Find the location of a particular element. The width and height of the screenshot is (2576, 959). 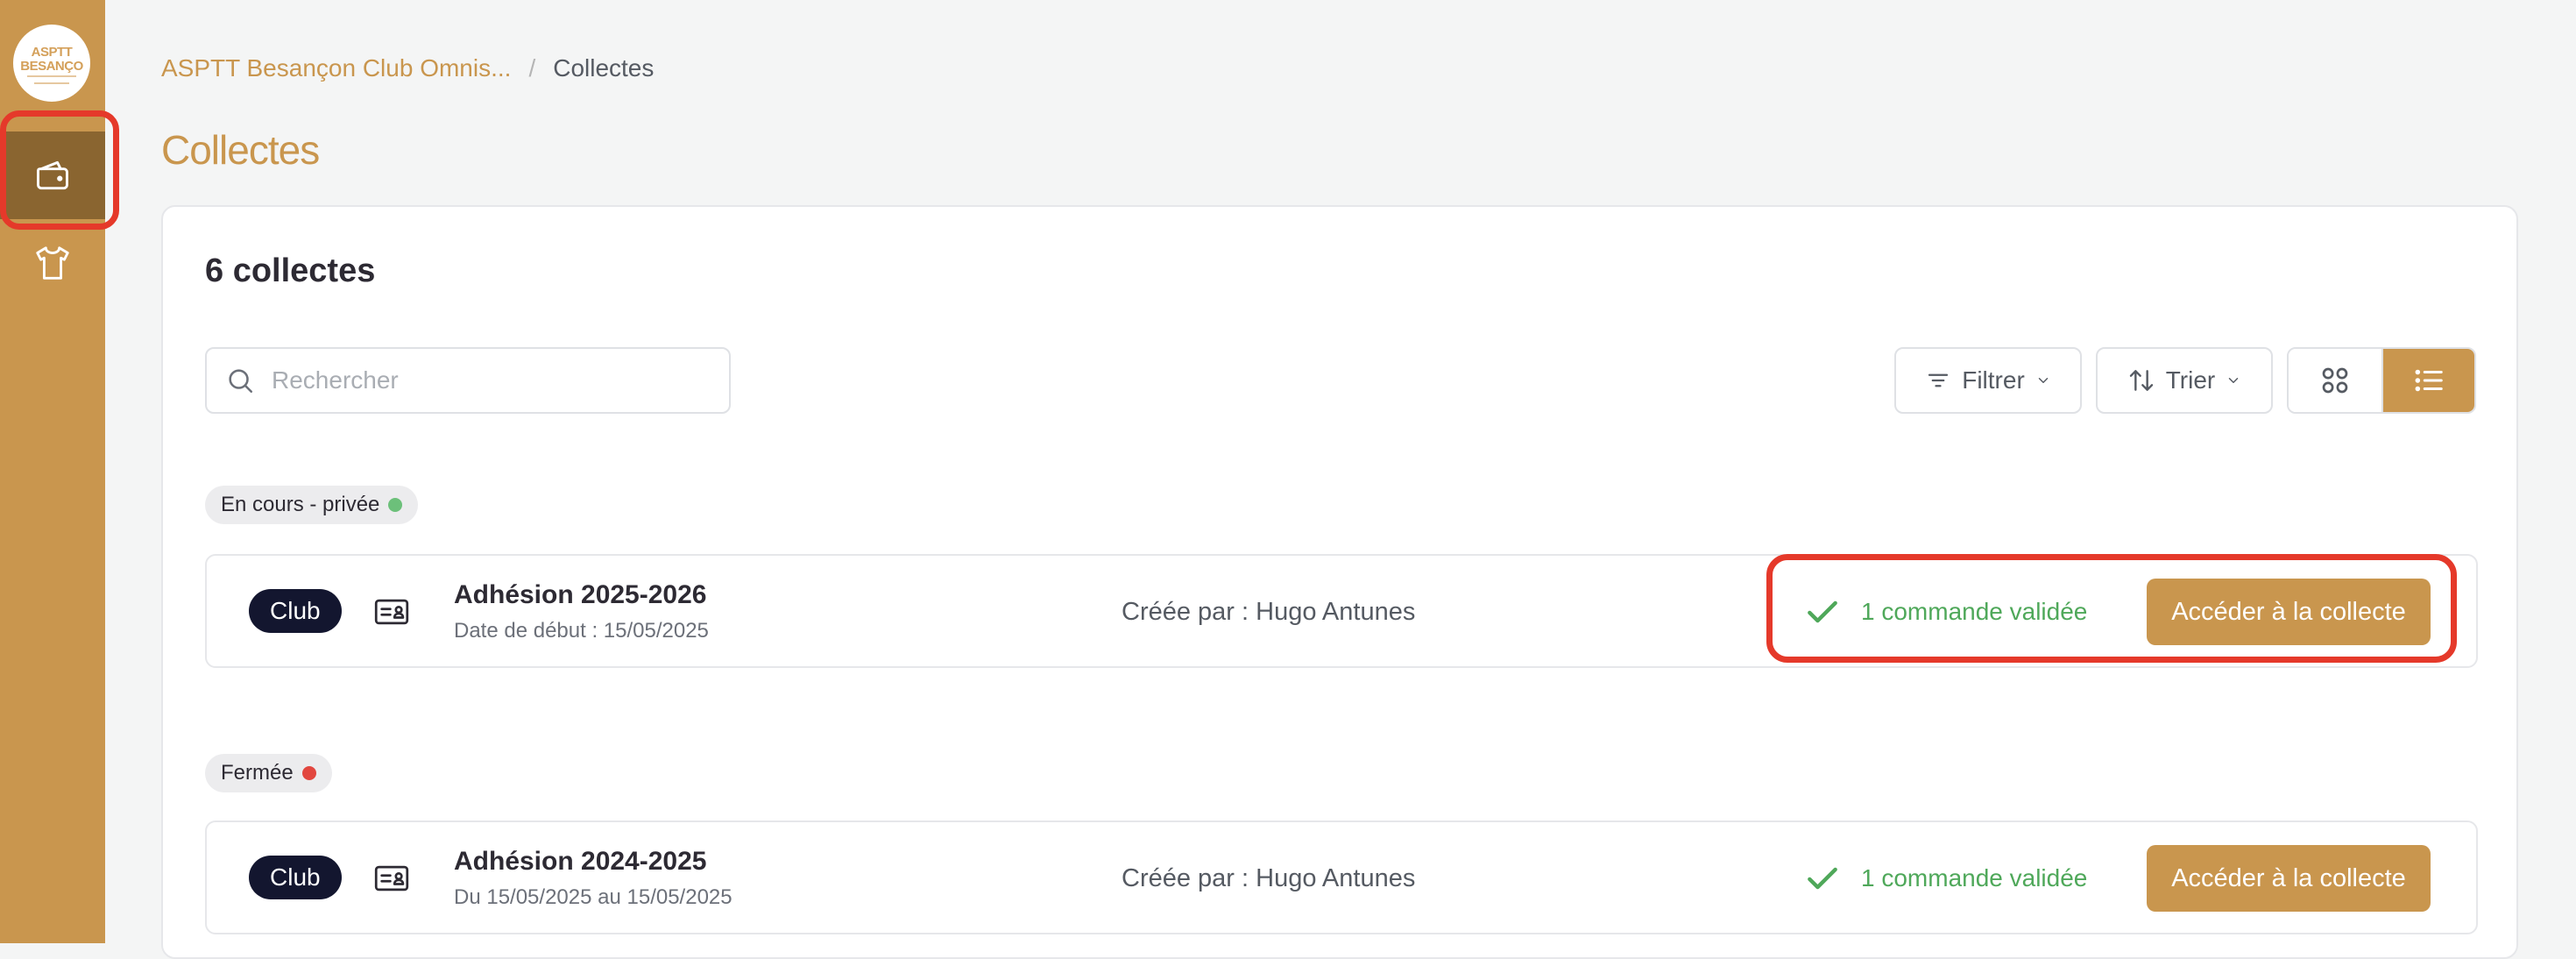

grid-view-button is located at coordinates (2336, 380).